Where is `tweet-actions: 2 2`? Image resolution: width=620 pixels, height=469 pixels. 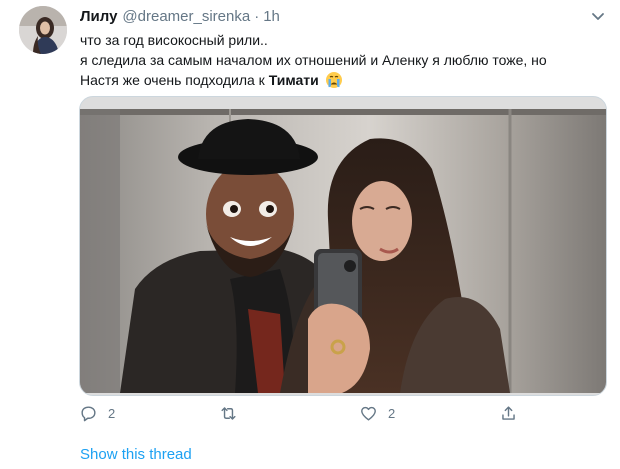
tweet-actions: 2 2 is located at coordinates (304, 413).